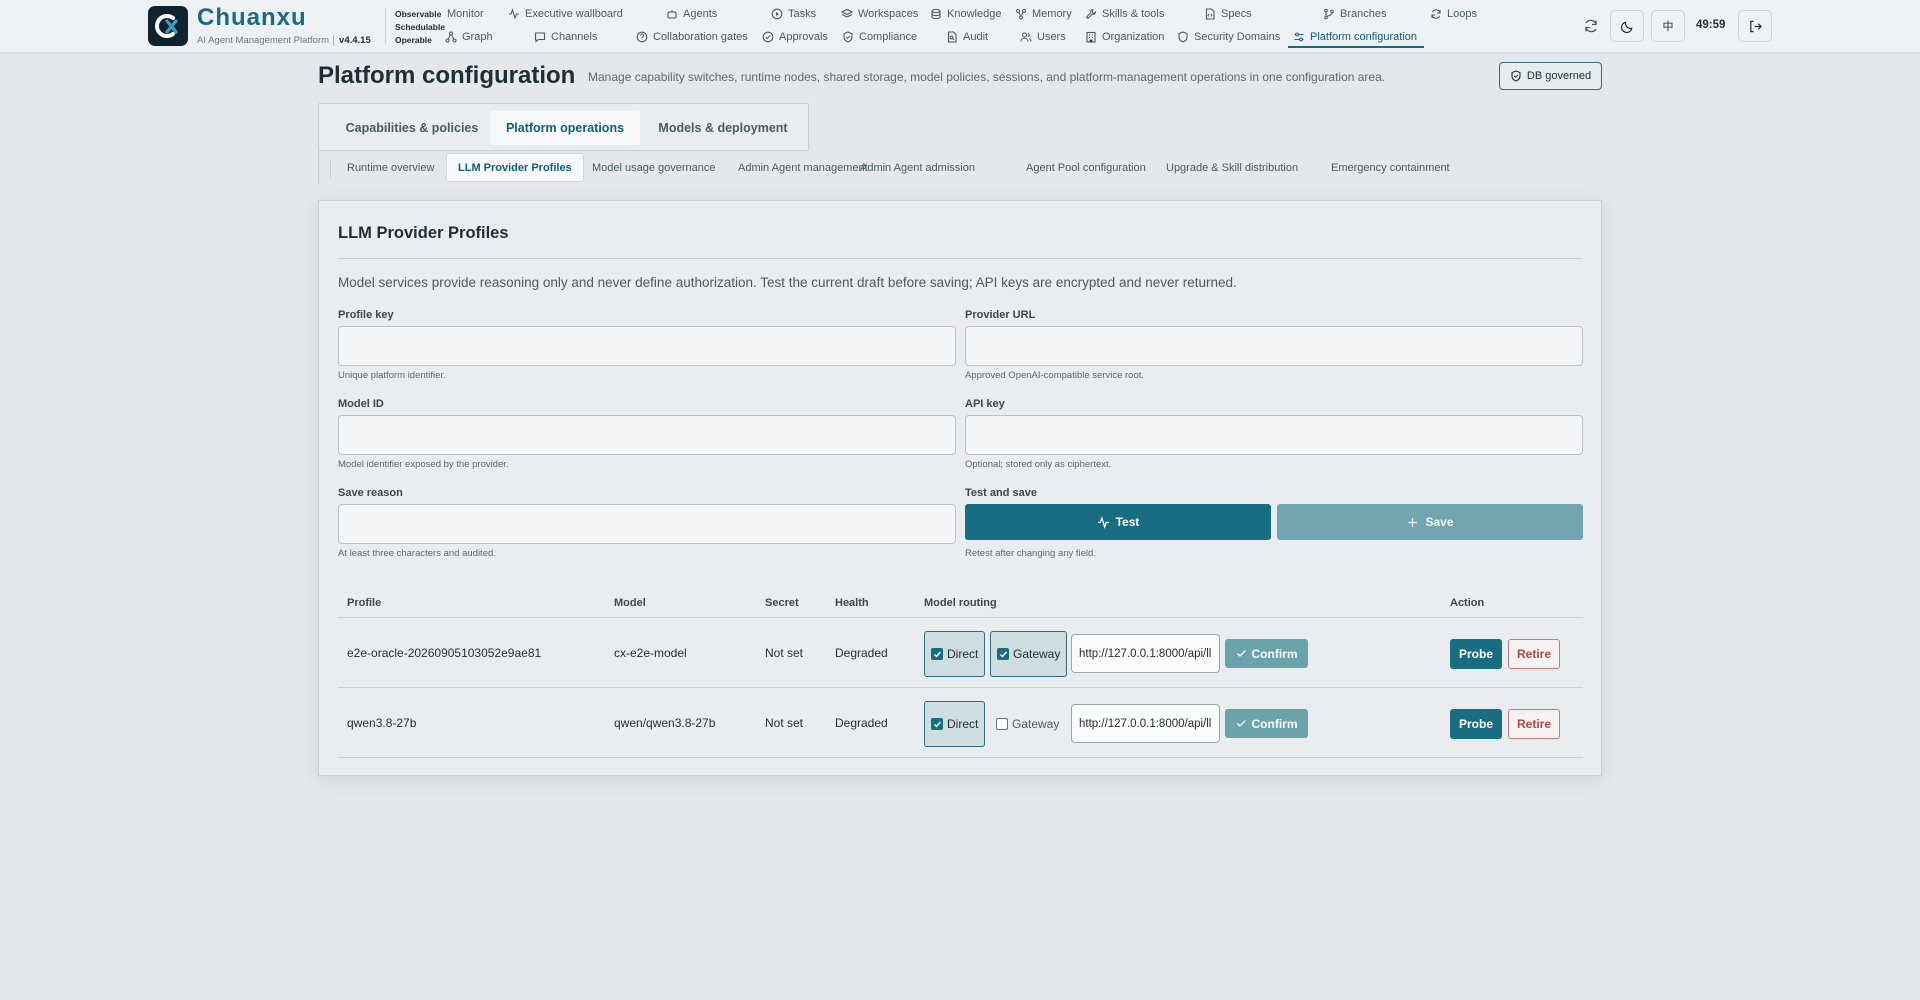 This screenshot has width=1920, height=1000. I want to click on check-circle-icon, so click(768, 37).